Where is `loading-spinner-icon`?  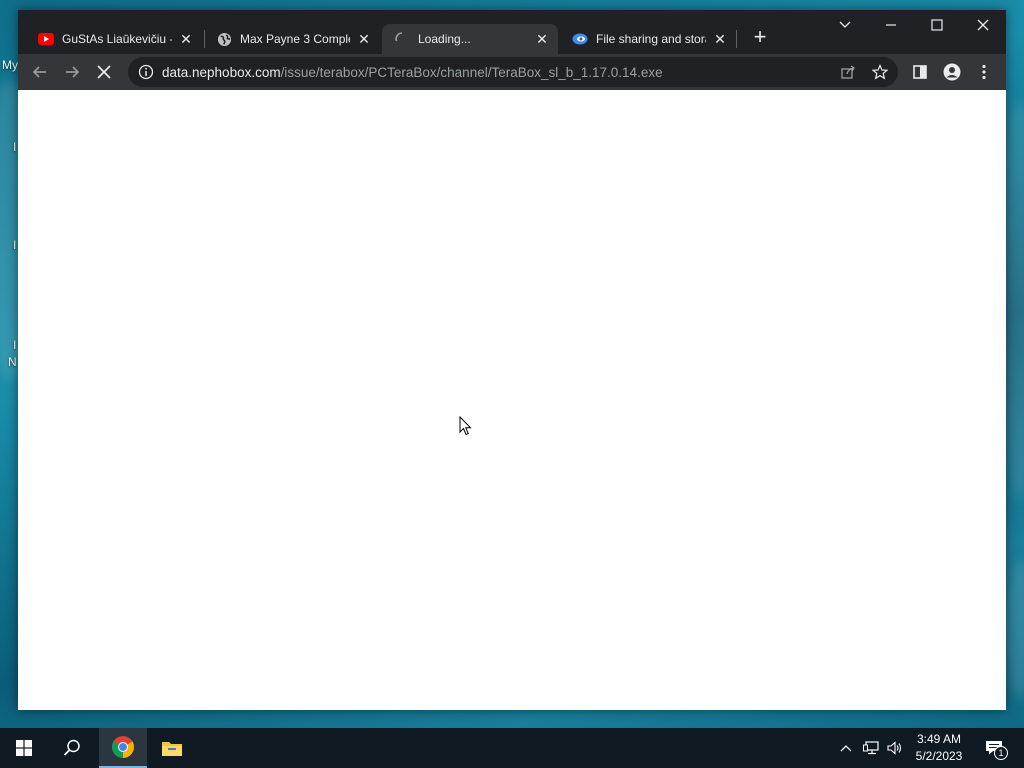
loading-spinner-icon is located at coordinates (402, 39).